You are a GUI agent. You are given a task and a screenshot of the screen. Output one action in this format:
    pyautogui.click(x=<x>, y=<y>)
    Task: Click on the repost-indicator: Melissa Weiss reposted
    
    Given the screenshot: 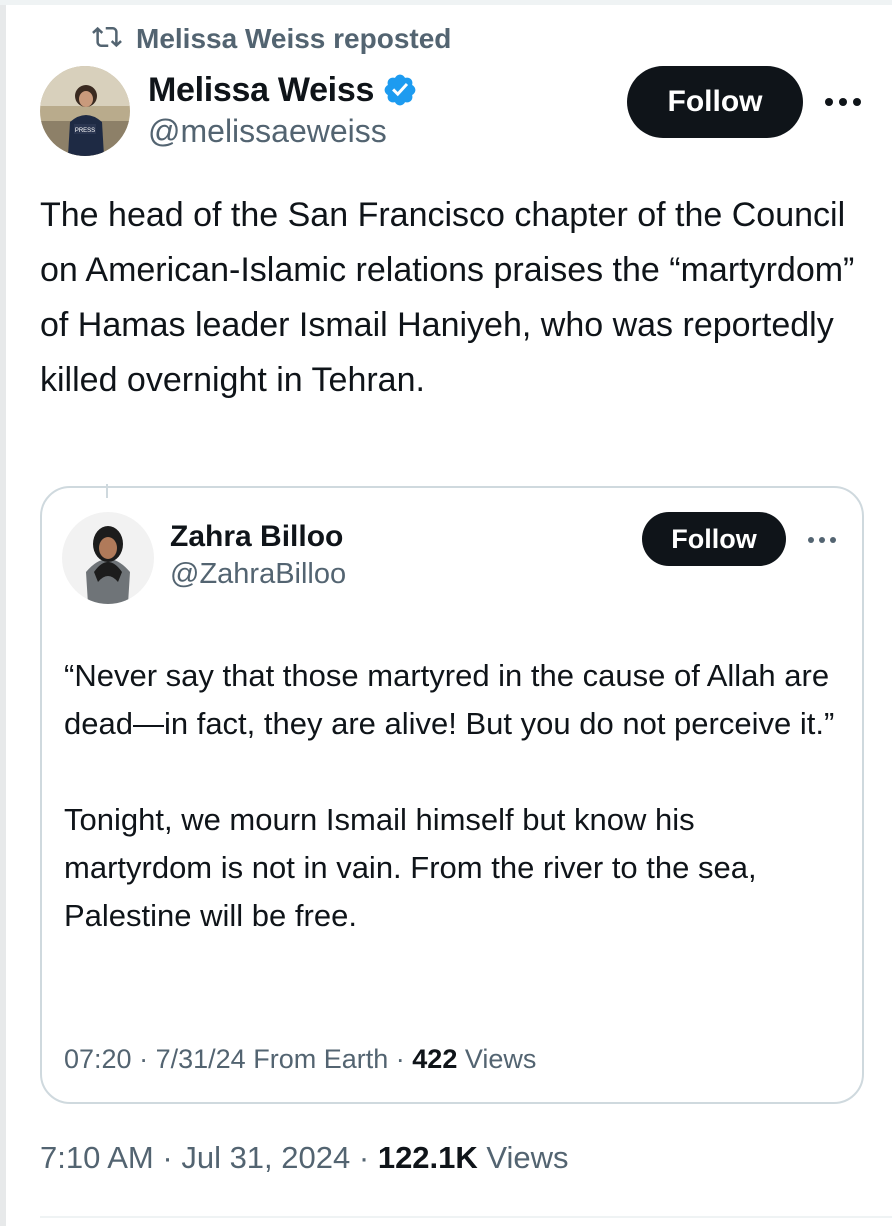 What is the action you would take?
    pyautogui.click(x=271, y=39)
    